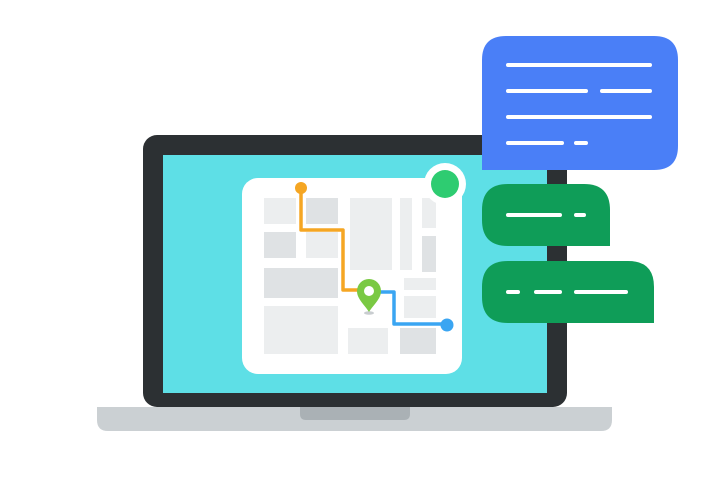  Describe the element at coordinates (580, 103) in the screenshot. I see `chat-bubble-blue` at that location.